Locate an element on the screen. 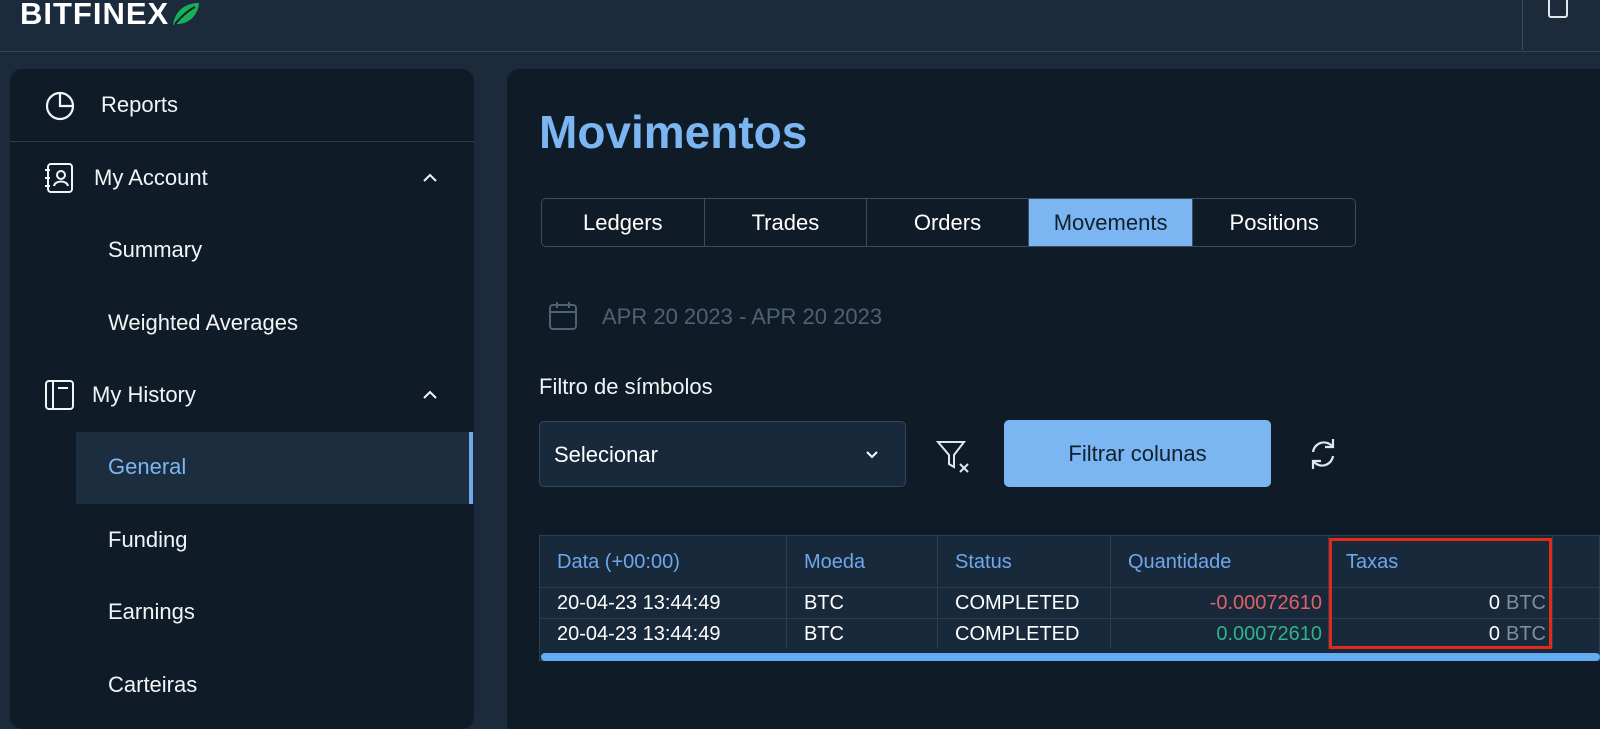 Image resolution: width=1600 pixels, height=729 pixels. sidebar-item-label: Reports is located at coordinates (140, 104).